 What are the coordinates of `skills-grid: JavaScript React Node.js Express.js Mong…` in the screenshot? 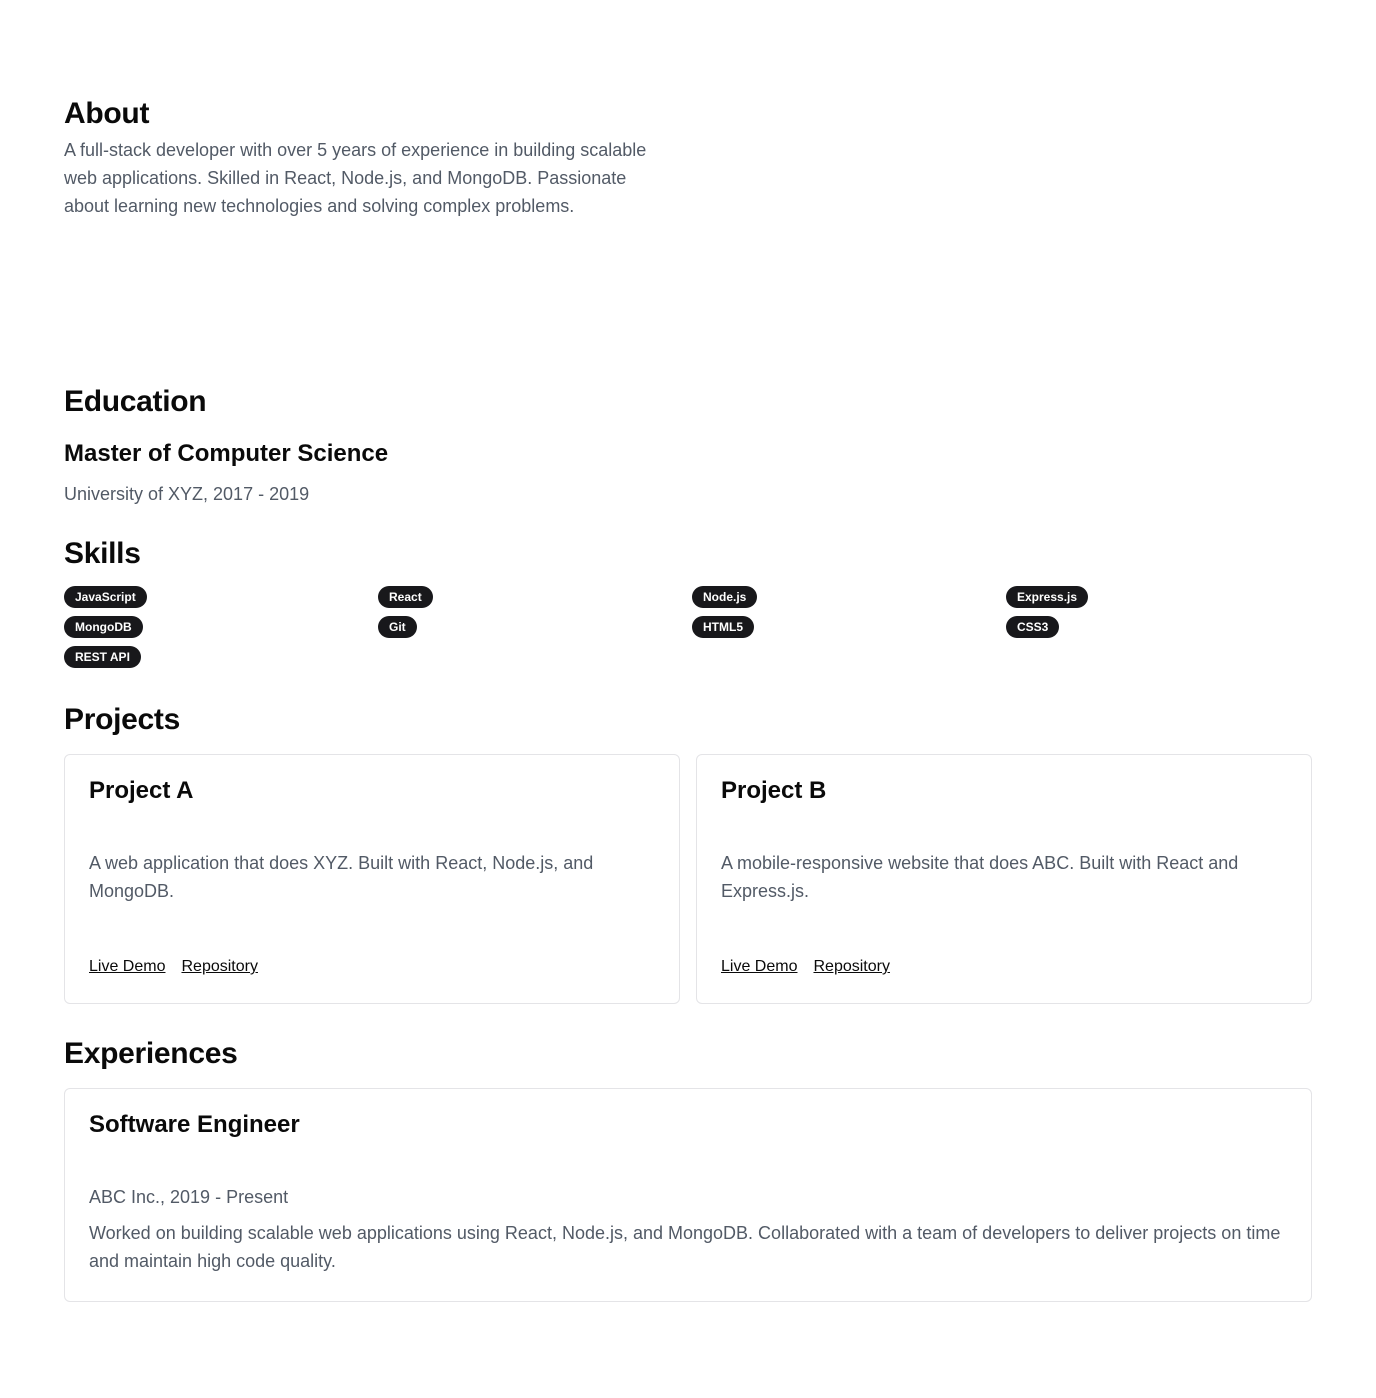 It's located at (688, 627).